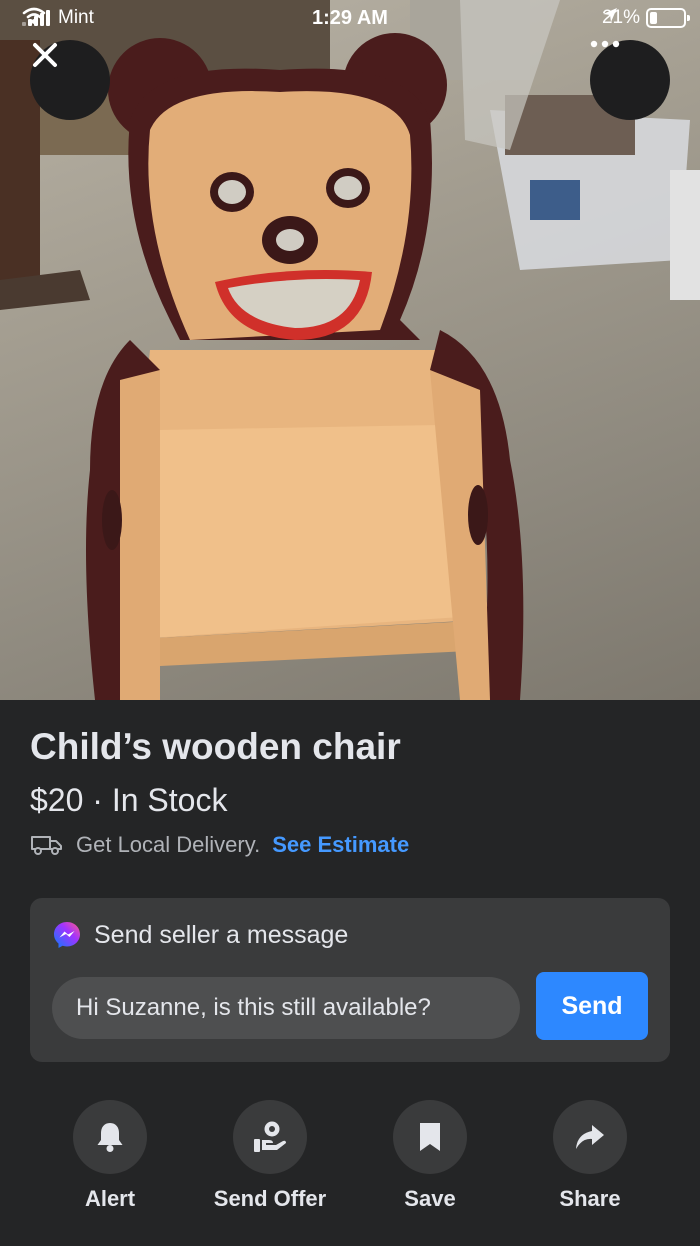 This screenshot has width=700, height=1246. What do you see at coordinates (286, 1008) in the screenshot?
I see `message-input: Hi Suzanne, is this still available?` at bounding box center [286, 1008].